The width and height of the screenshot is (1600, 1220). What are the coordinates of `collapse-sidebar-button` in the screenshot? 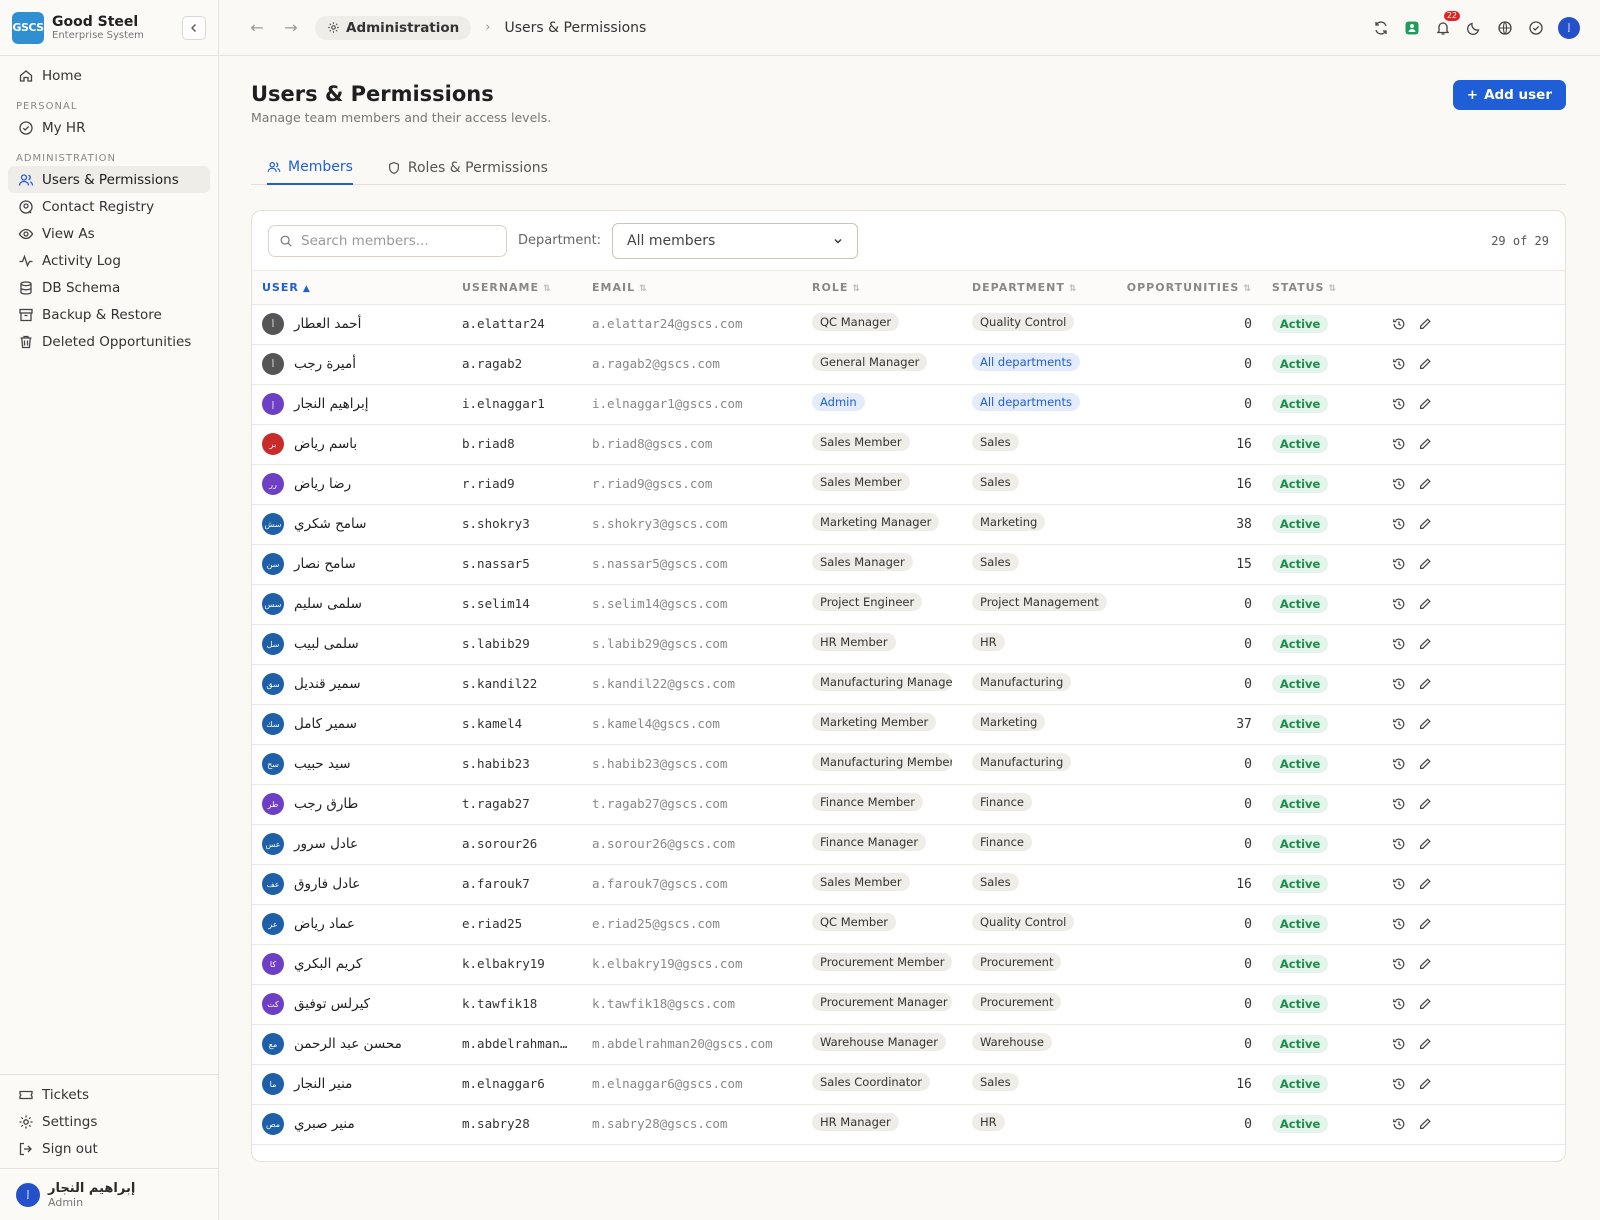 It's located at (194, 27).